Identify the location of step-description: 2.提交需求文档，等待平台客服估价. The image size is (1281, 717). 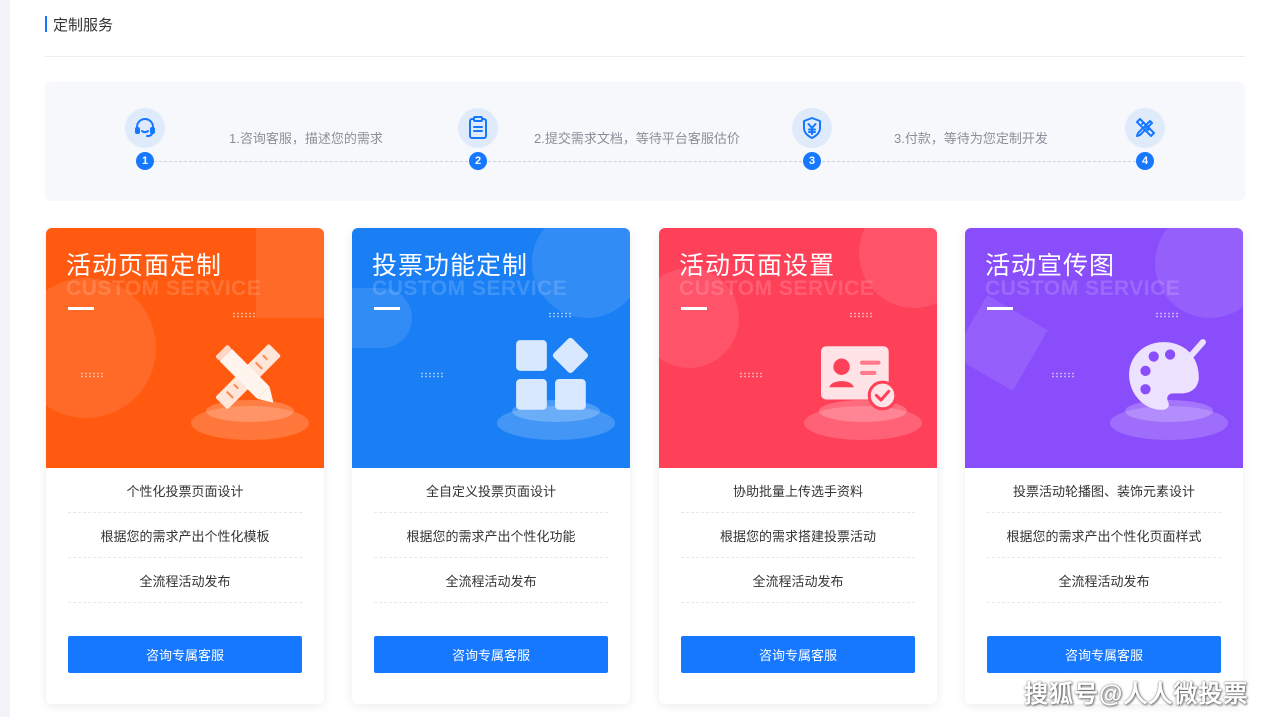
(637, 138).